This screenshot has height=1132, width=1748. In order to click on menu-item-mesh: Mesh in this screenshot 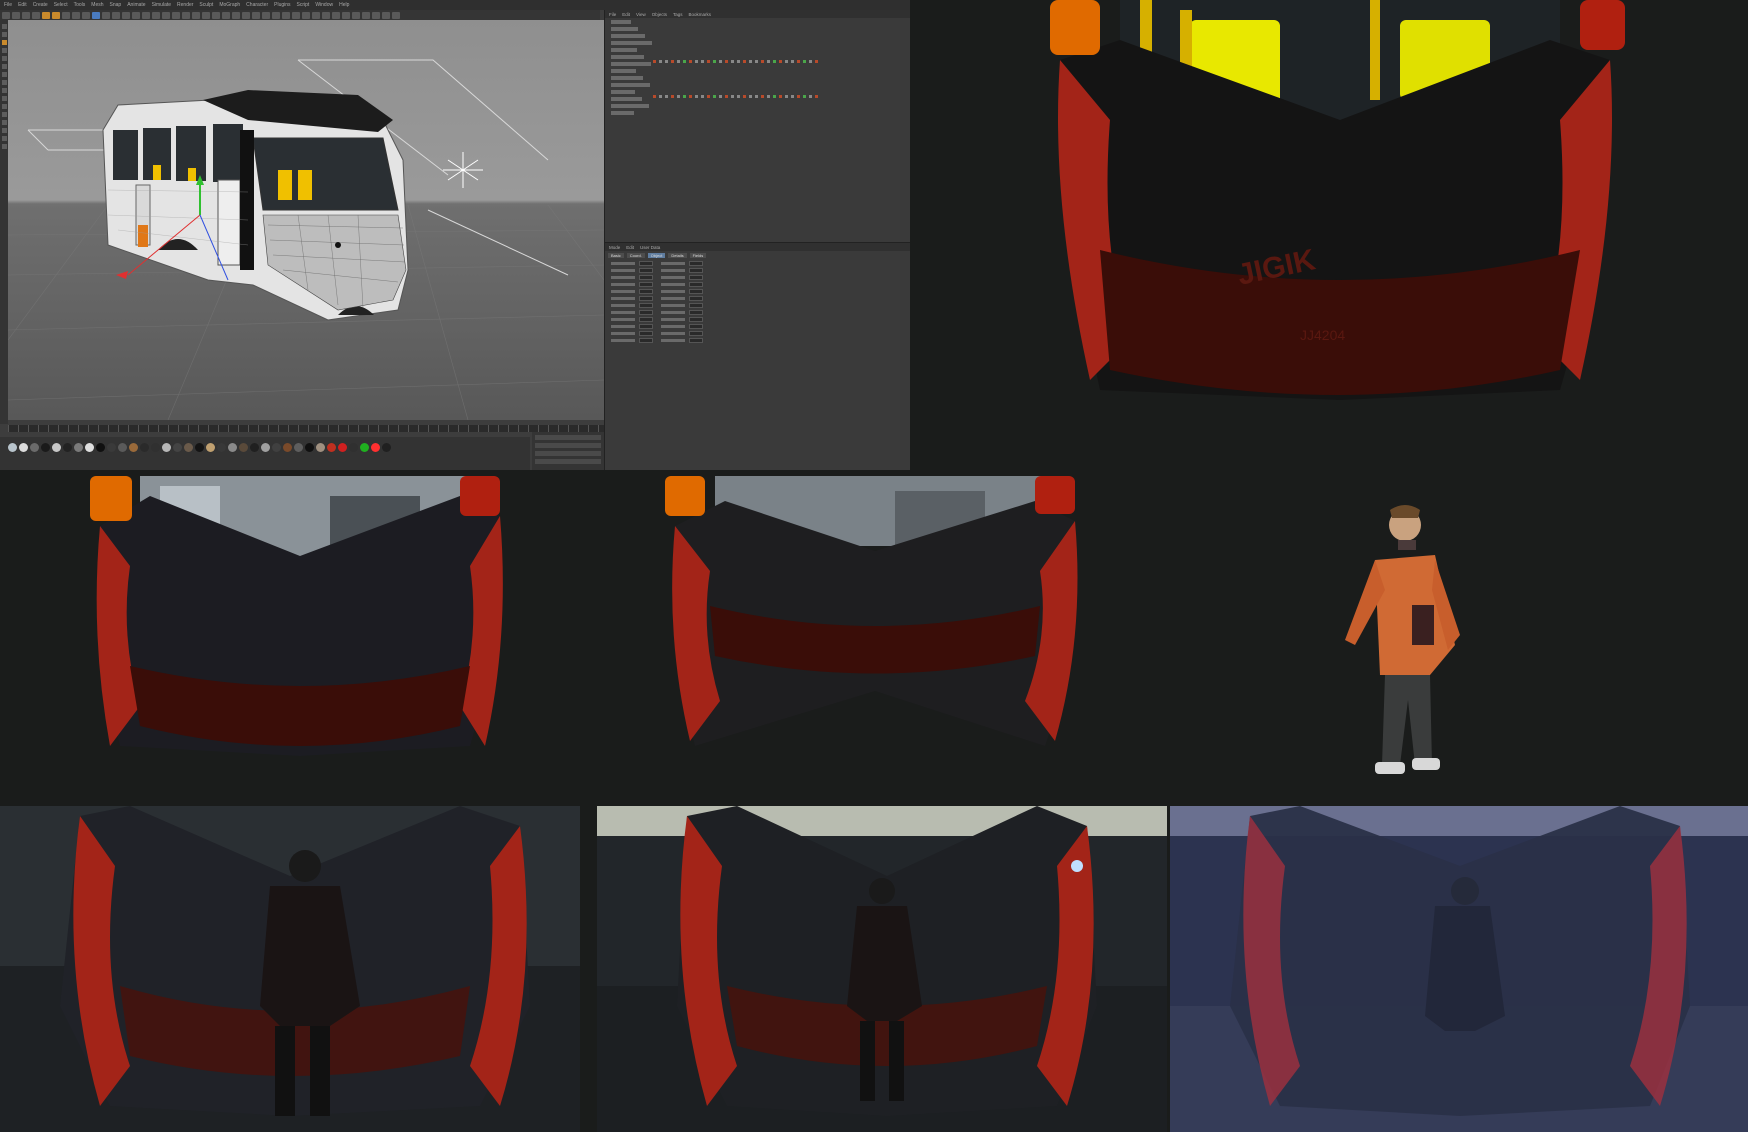, I will do `click(97, 5)`.